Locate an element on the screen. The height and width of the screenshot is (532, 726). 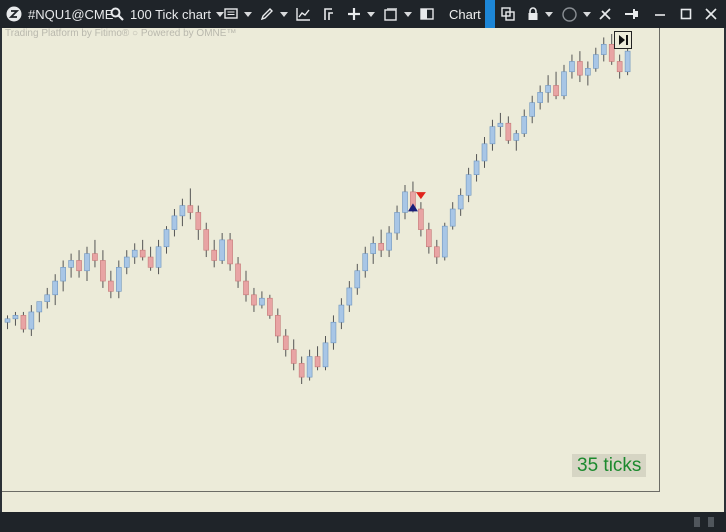
tools-icon is located at coordinates (605, 14).